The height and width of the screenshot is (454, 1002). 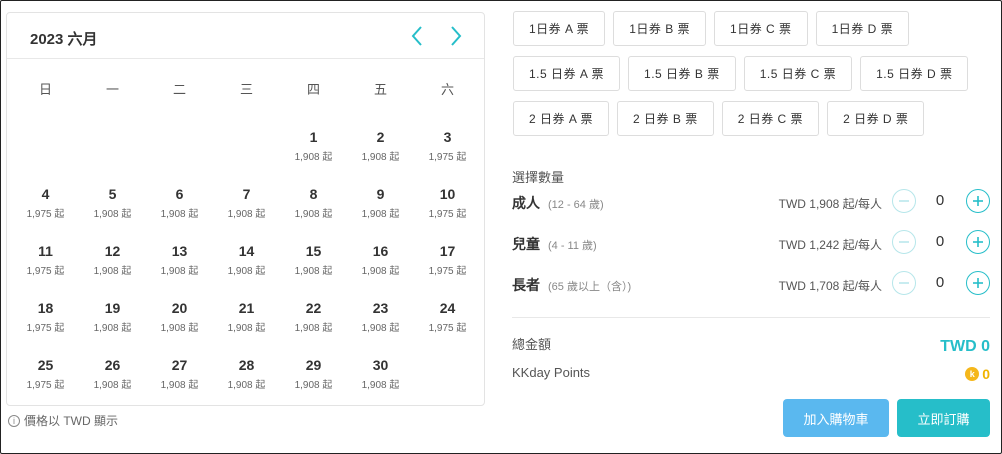 I want to click on calendar-day: 25 1,975 起, so click(x=45, y=383).